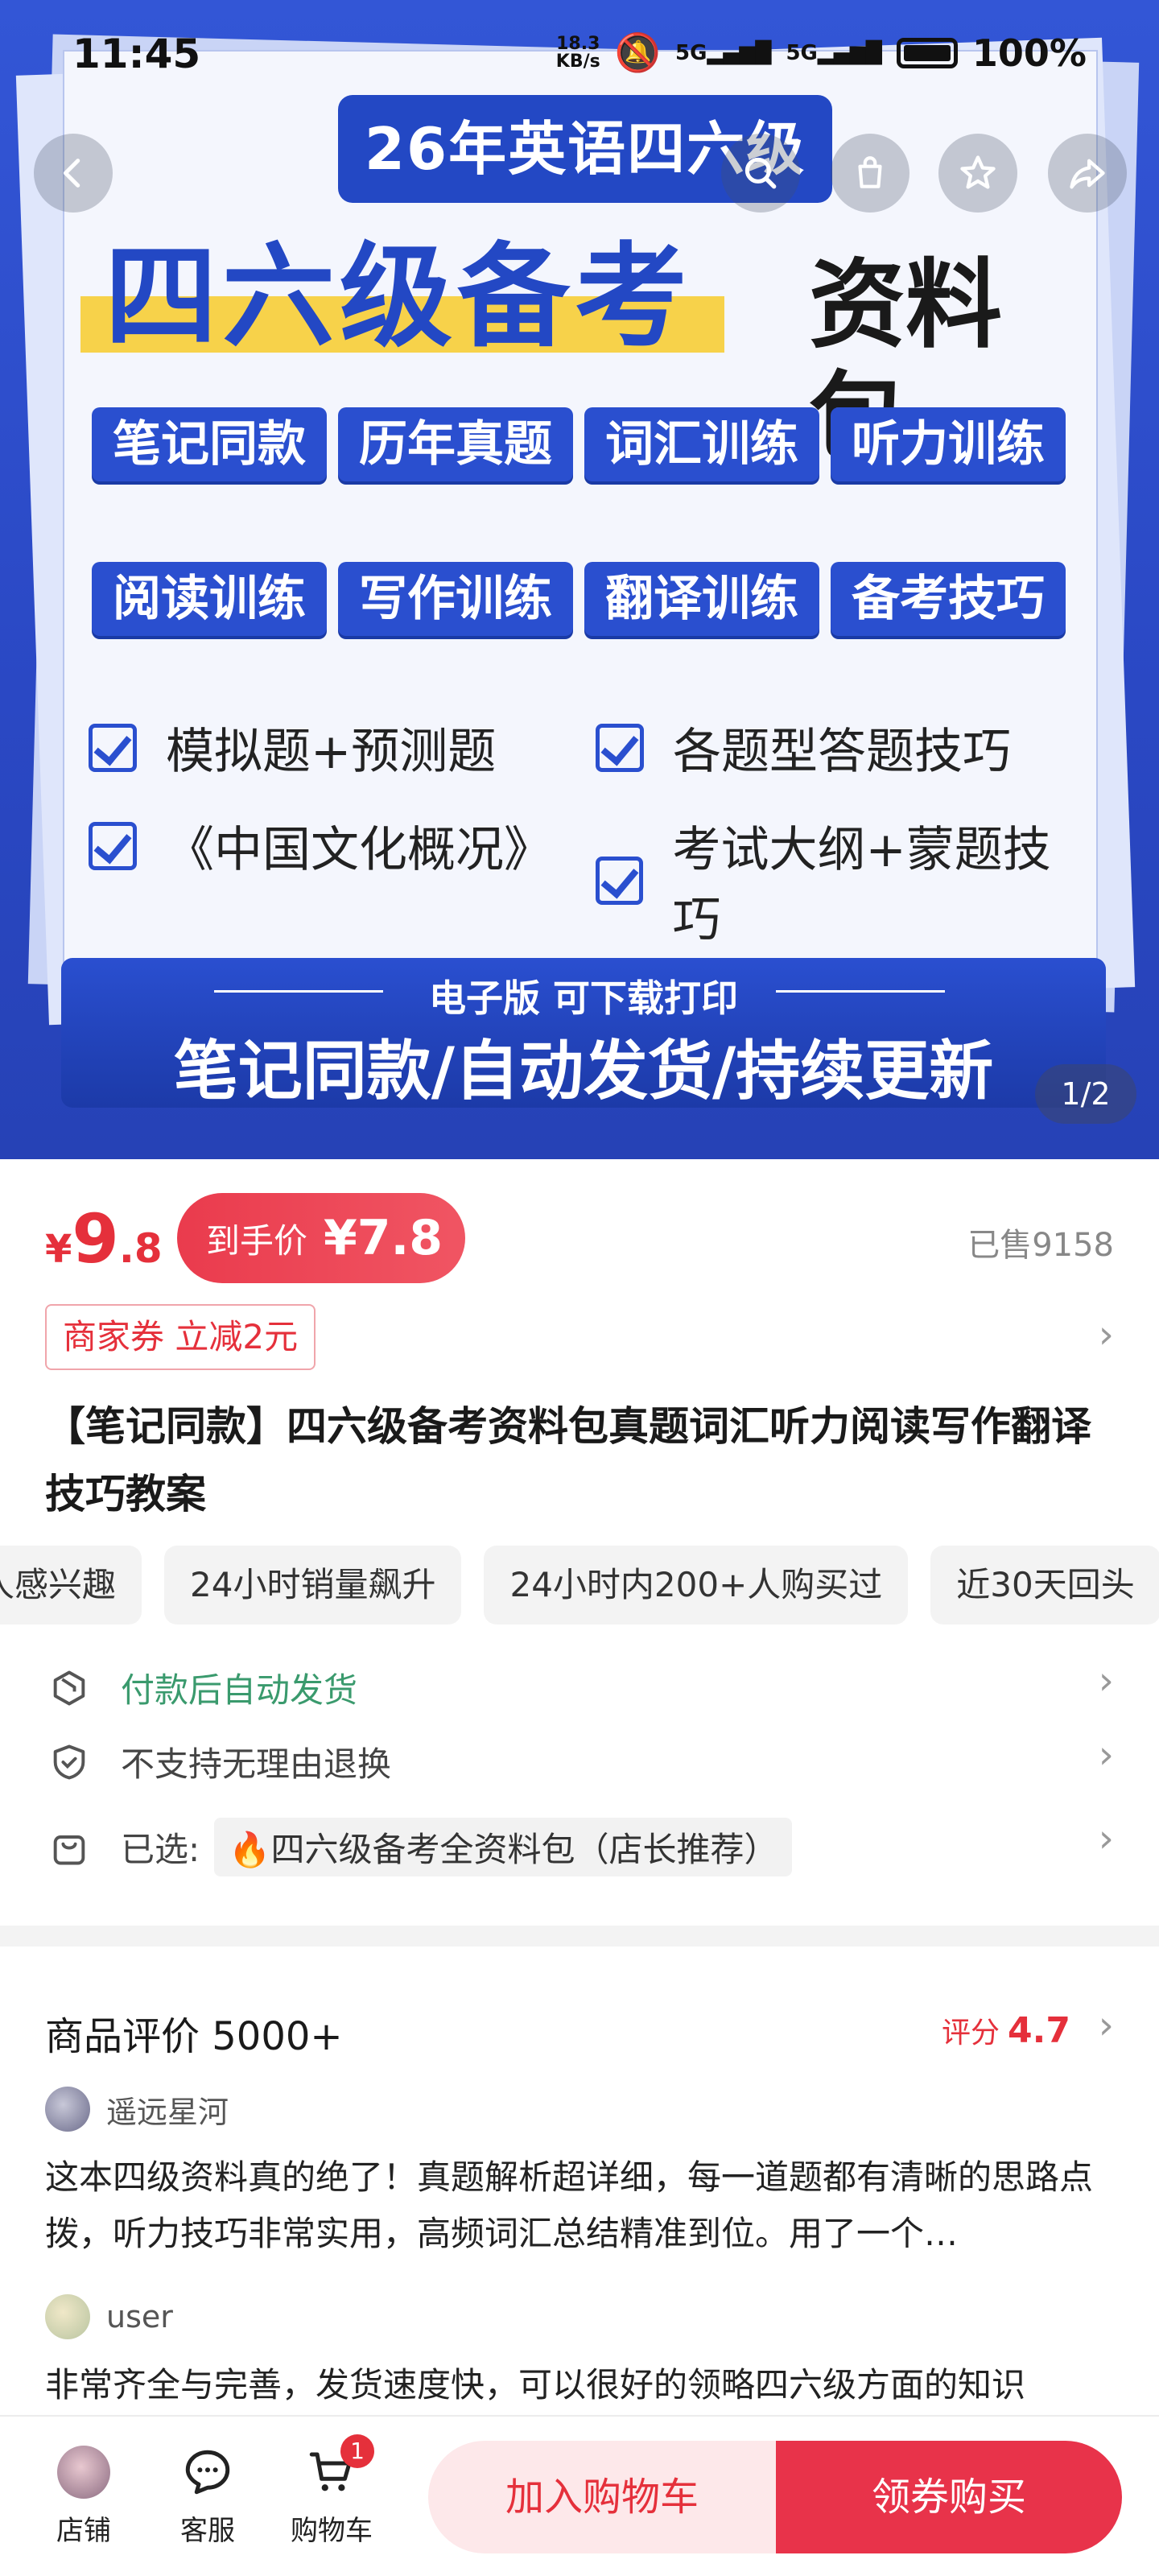 The height and width of the screenshot is (2576, 1159). What do you see at coordinates (580, 2385) in the screenshot?
I see `review-text: 非常齐全与完善，发货速度快，可以很好的领略四六级方面的知识` at bounding box center [580, 2385].